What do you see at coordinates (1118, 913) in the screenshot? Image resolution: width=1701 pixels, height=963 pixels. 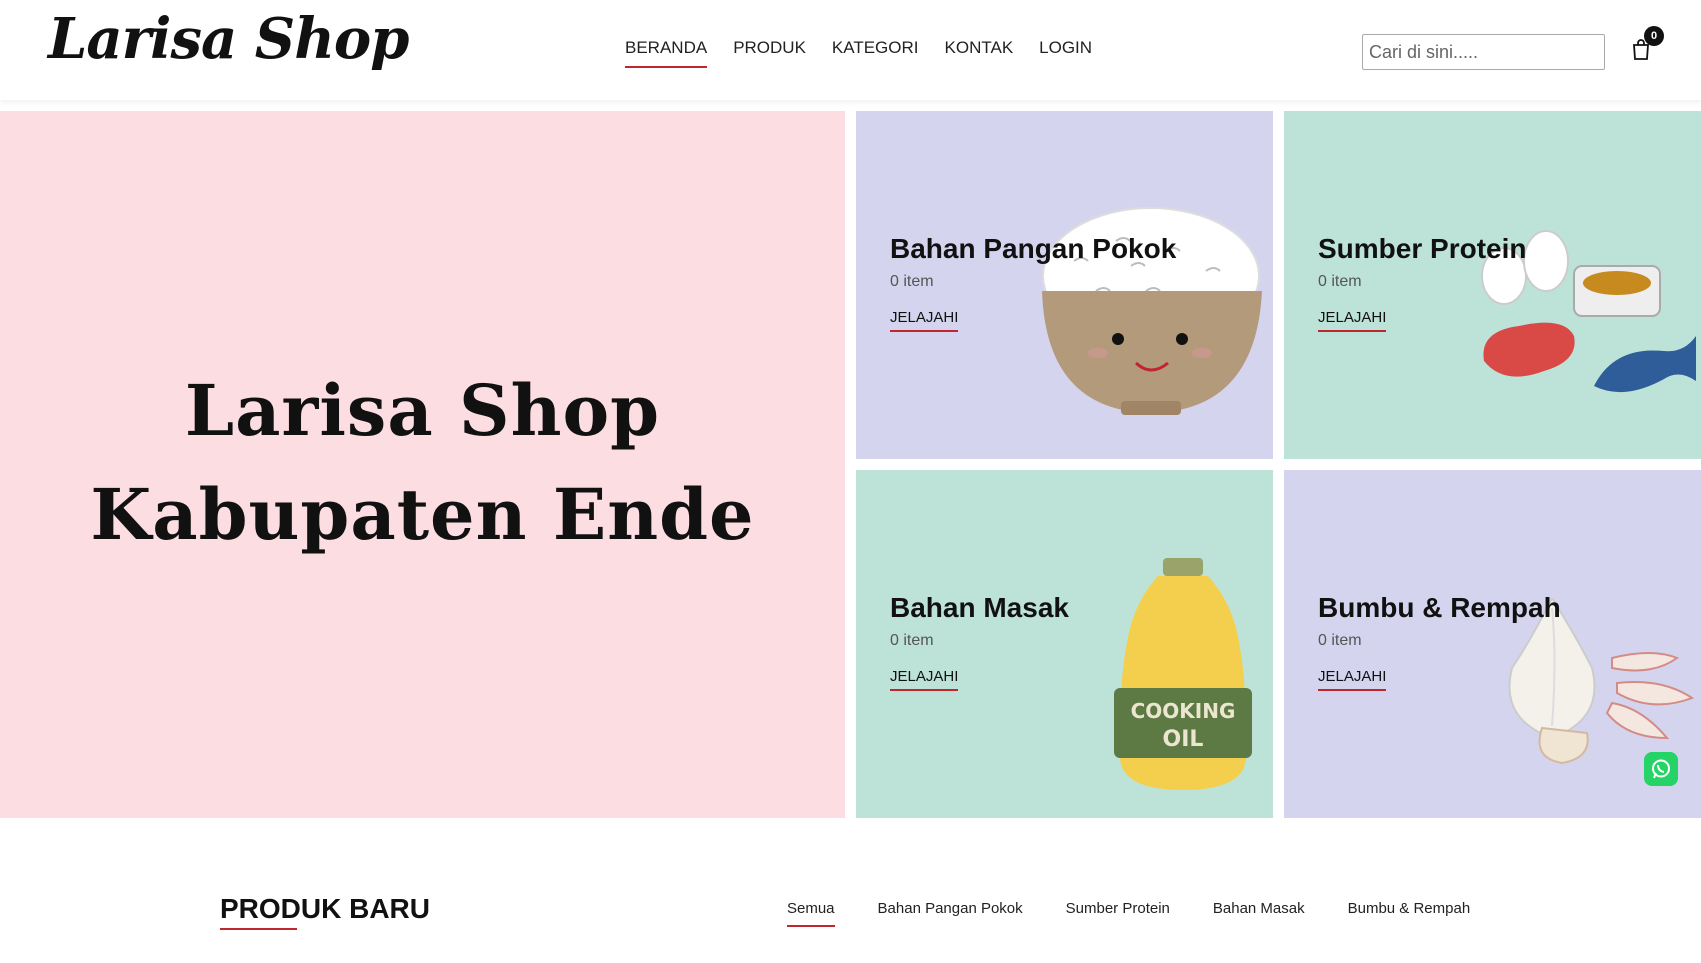 I see `filter-tab-sumber-protein: Sumber Protein` at bounding box center [1118, 913].